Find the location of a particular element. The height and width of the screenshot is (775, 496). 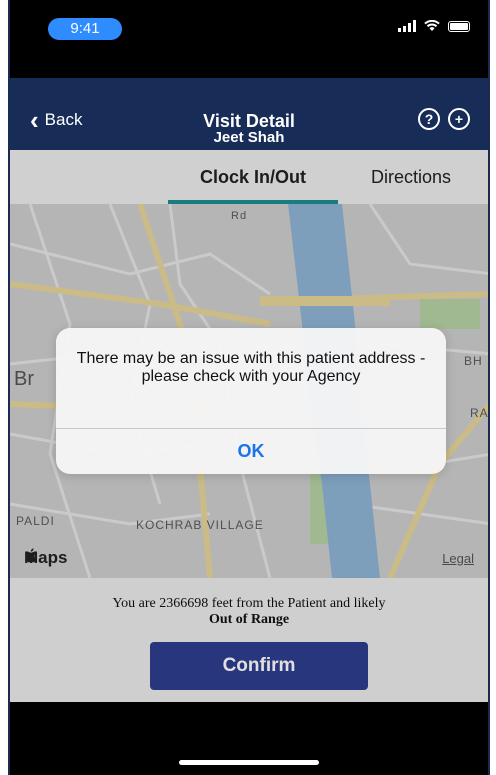

wifi-icon is located at coordinates (432, 25).